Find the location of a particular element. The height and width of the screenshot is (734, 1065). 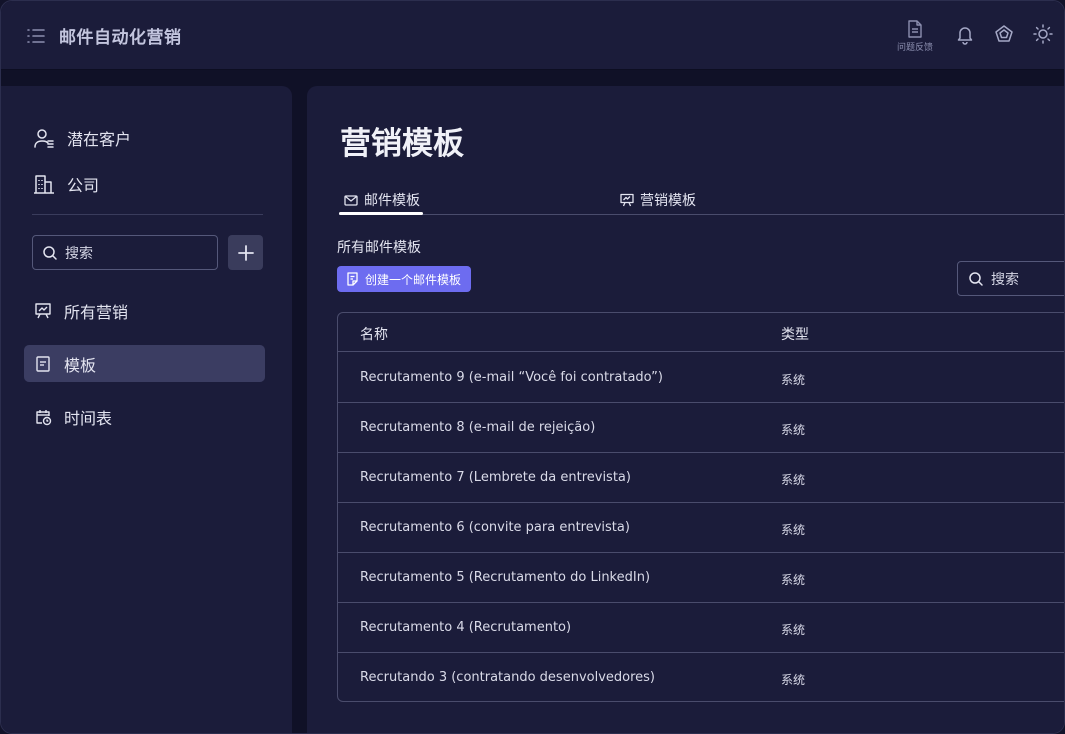

tab-campaign-templates: 营销模板 is located at coordinates (658, 200).